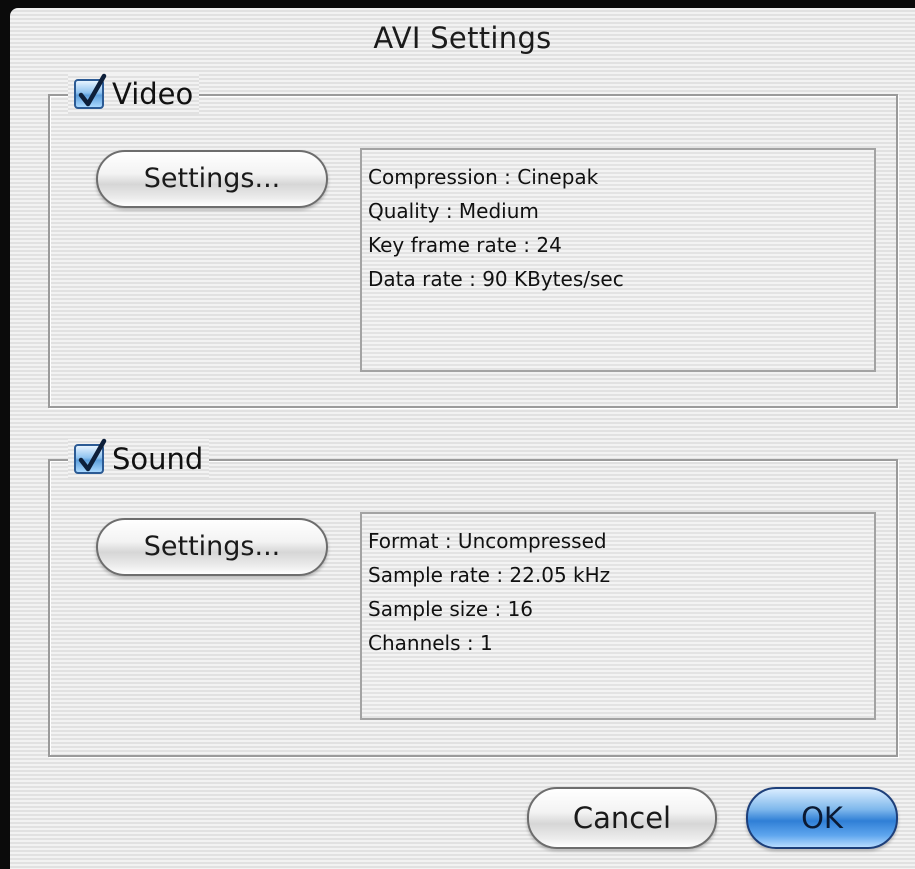  I want to click on sound-group-header: Sound, so click(139, 458).